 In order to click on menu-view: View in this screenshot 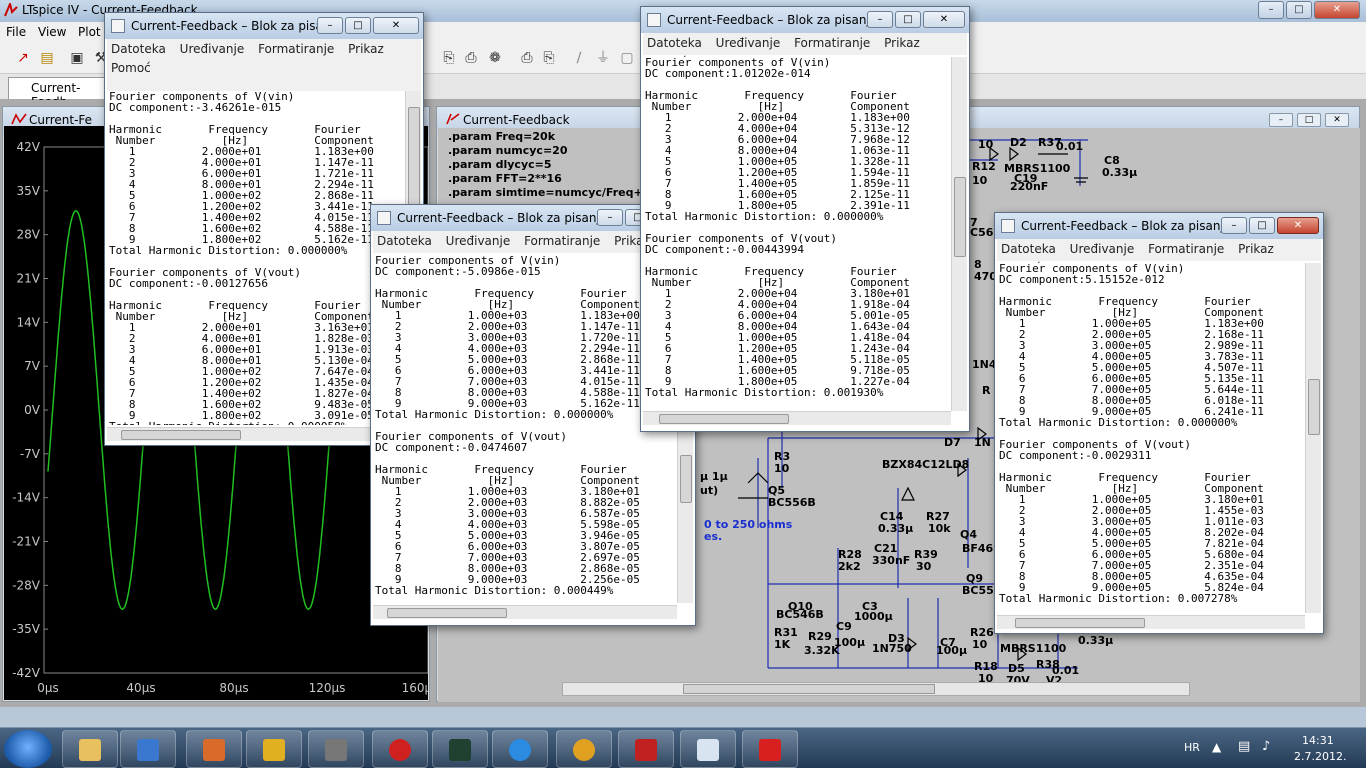, I will do `click(52, 32)`.